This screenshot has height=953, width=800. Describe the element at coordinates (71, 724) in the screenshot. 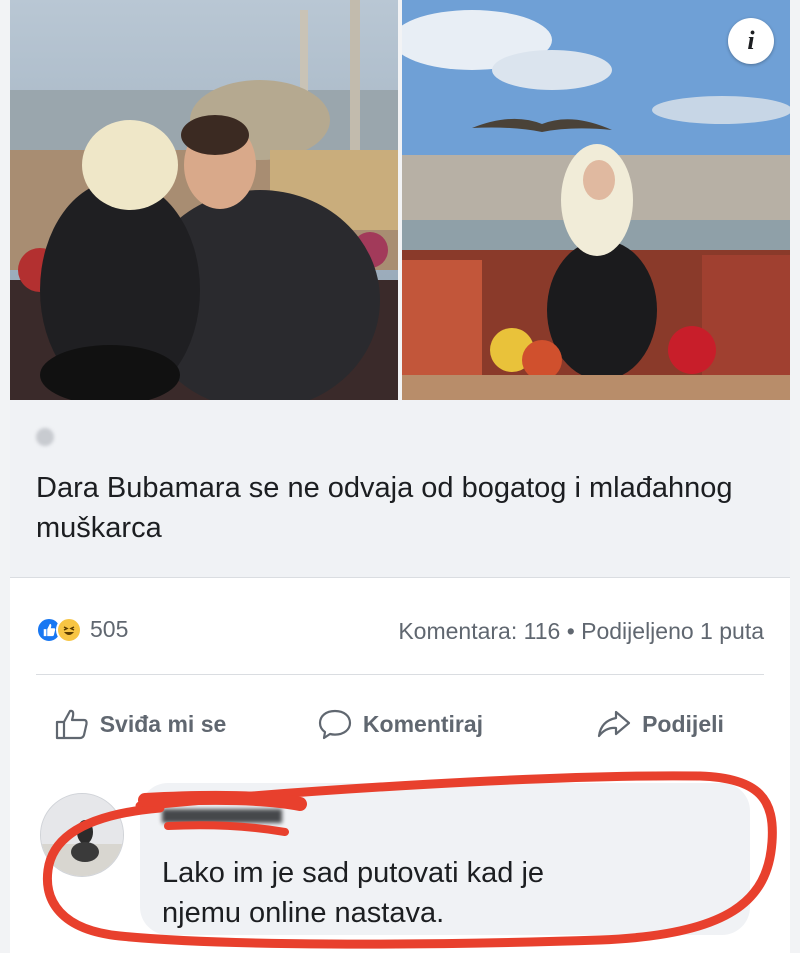

I see `thumbs-up-icon` at that location.